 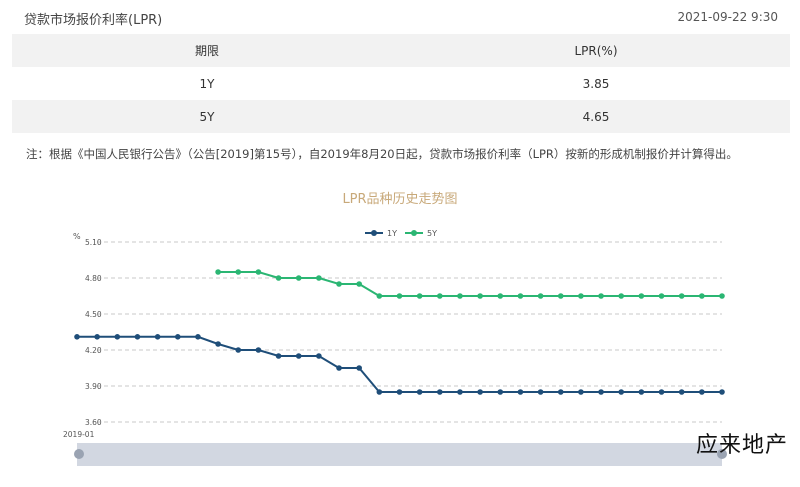 What do you see at coordinates (93, 350) in the screenshot?
I see `y-tick-label: 4.20` at bounding box center [93, 350].